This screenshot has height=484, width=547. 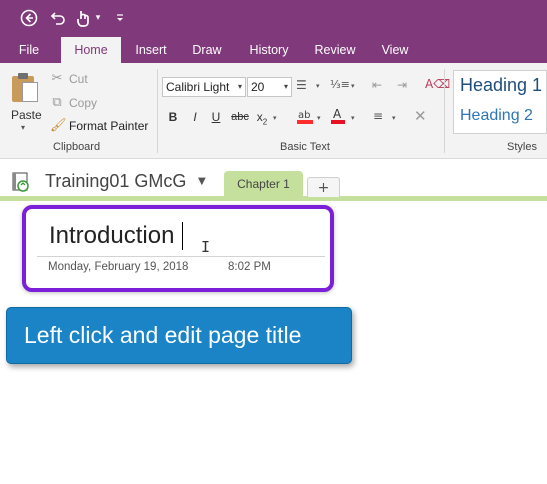 I want to click on tab-draw: Draw, so click(x=207, y=50).